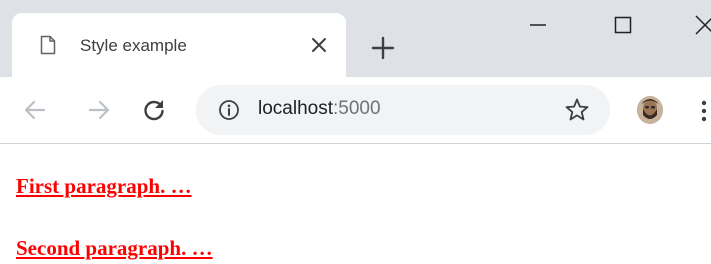  Describe the element at coordinates (295, 108) in the screenshot. I see `url-host: localhost` at that location.